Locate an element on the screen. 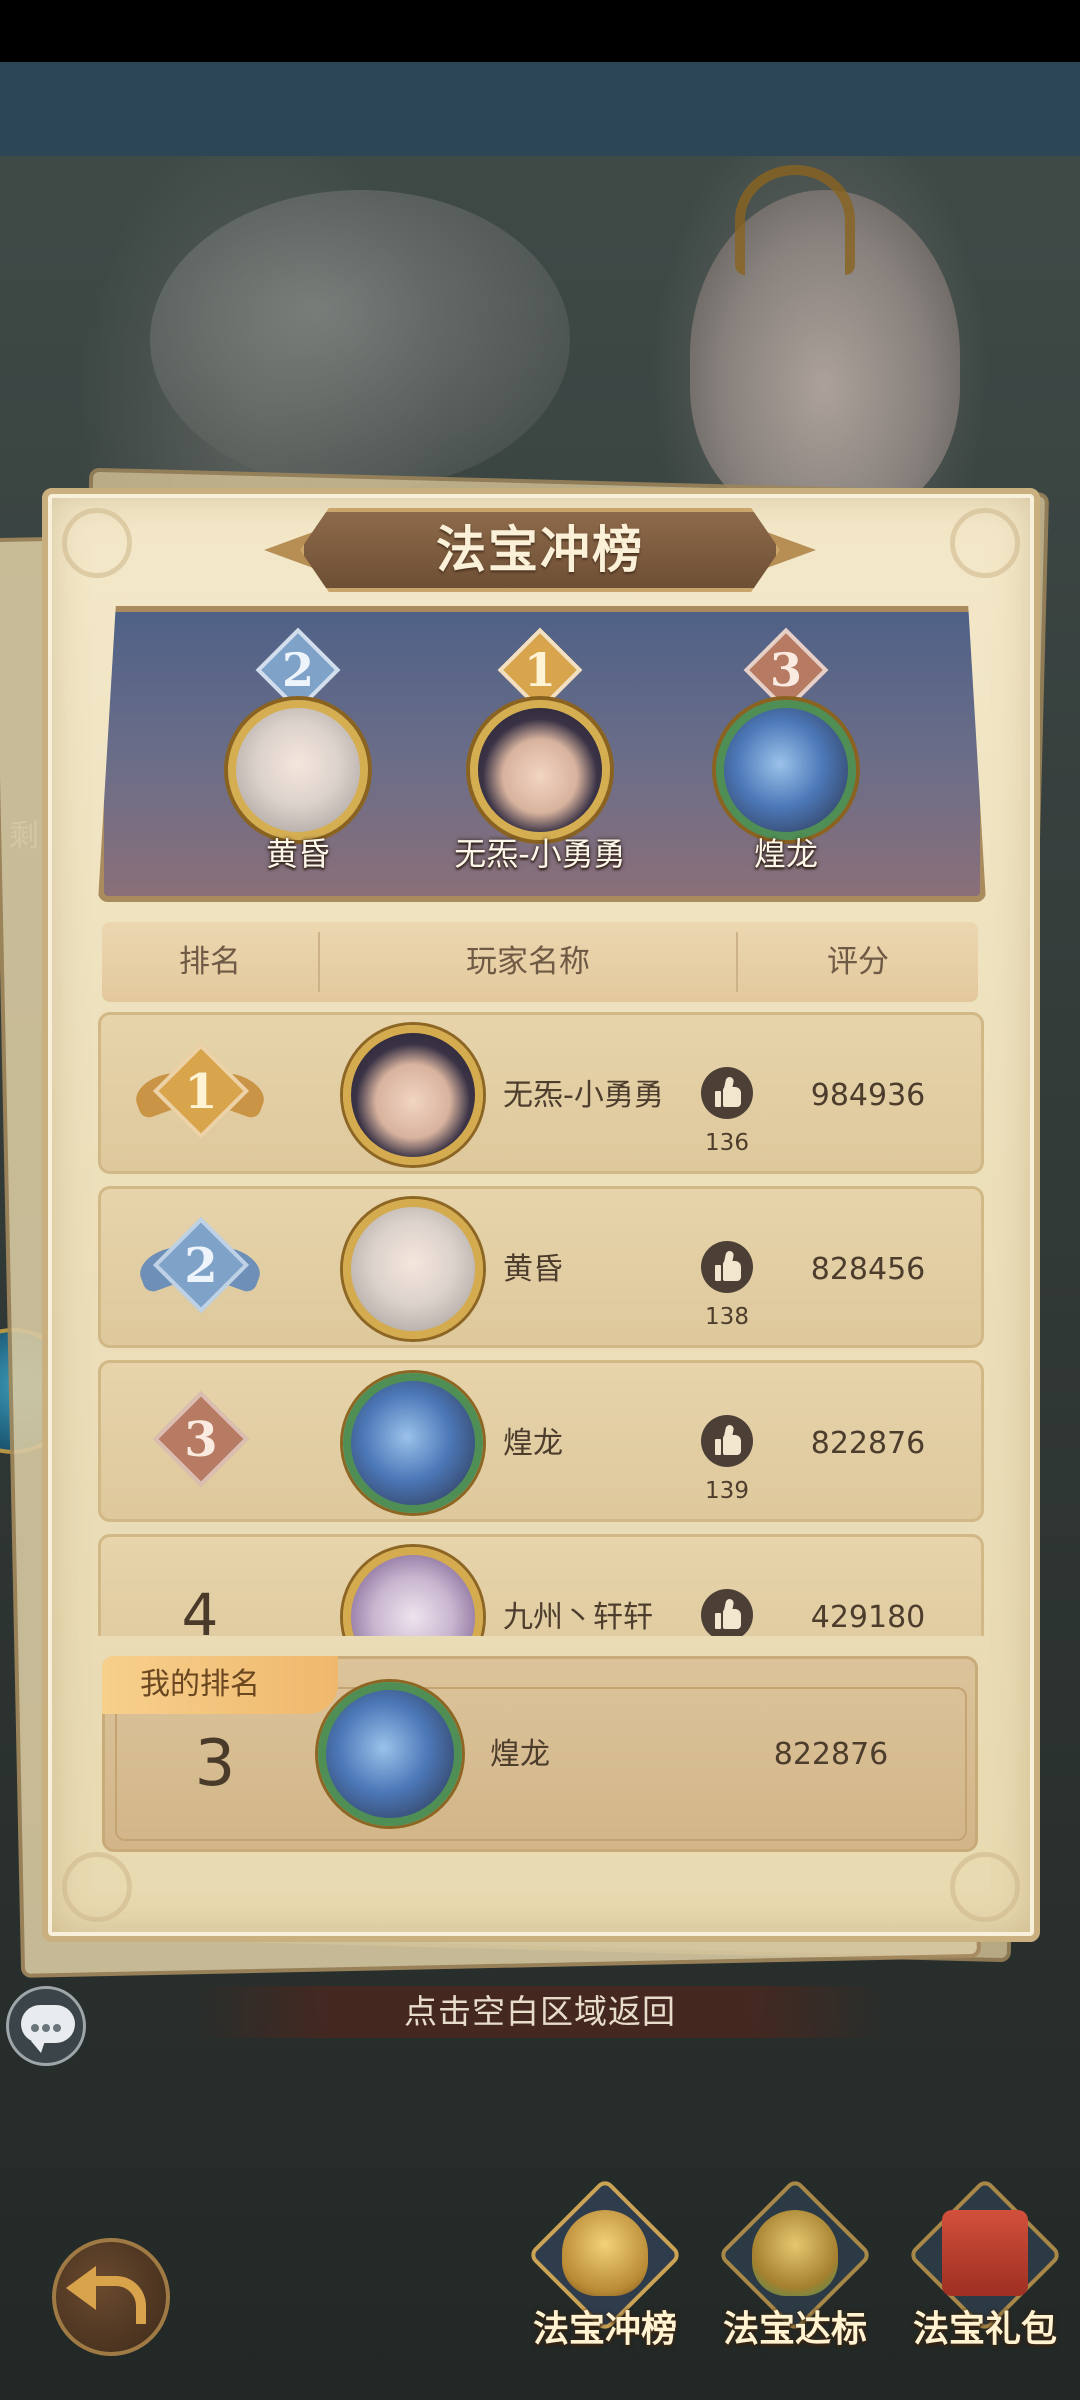  status-bar is located at coordinates (540, 31).